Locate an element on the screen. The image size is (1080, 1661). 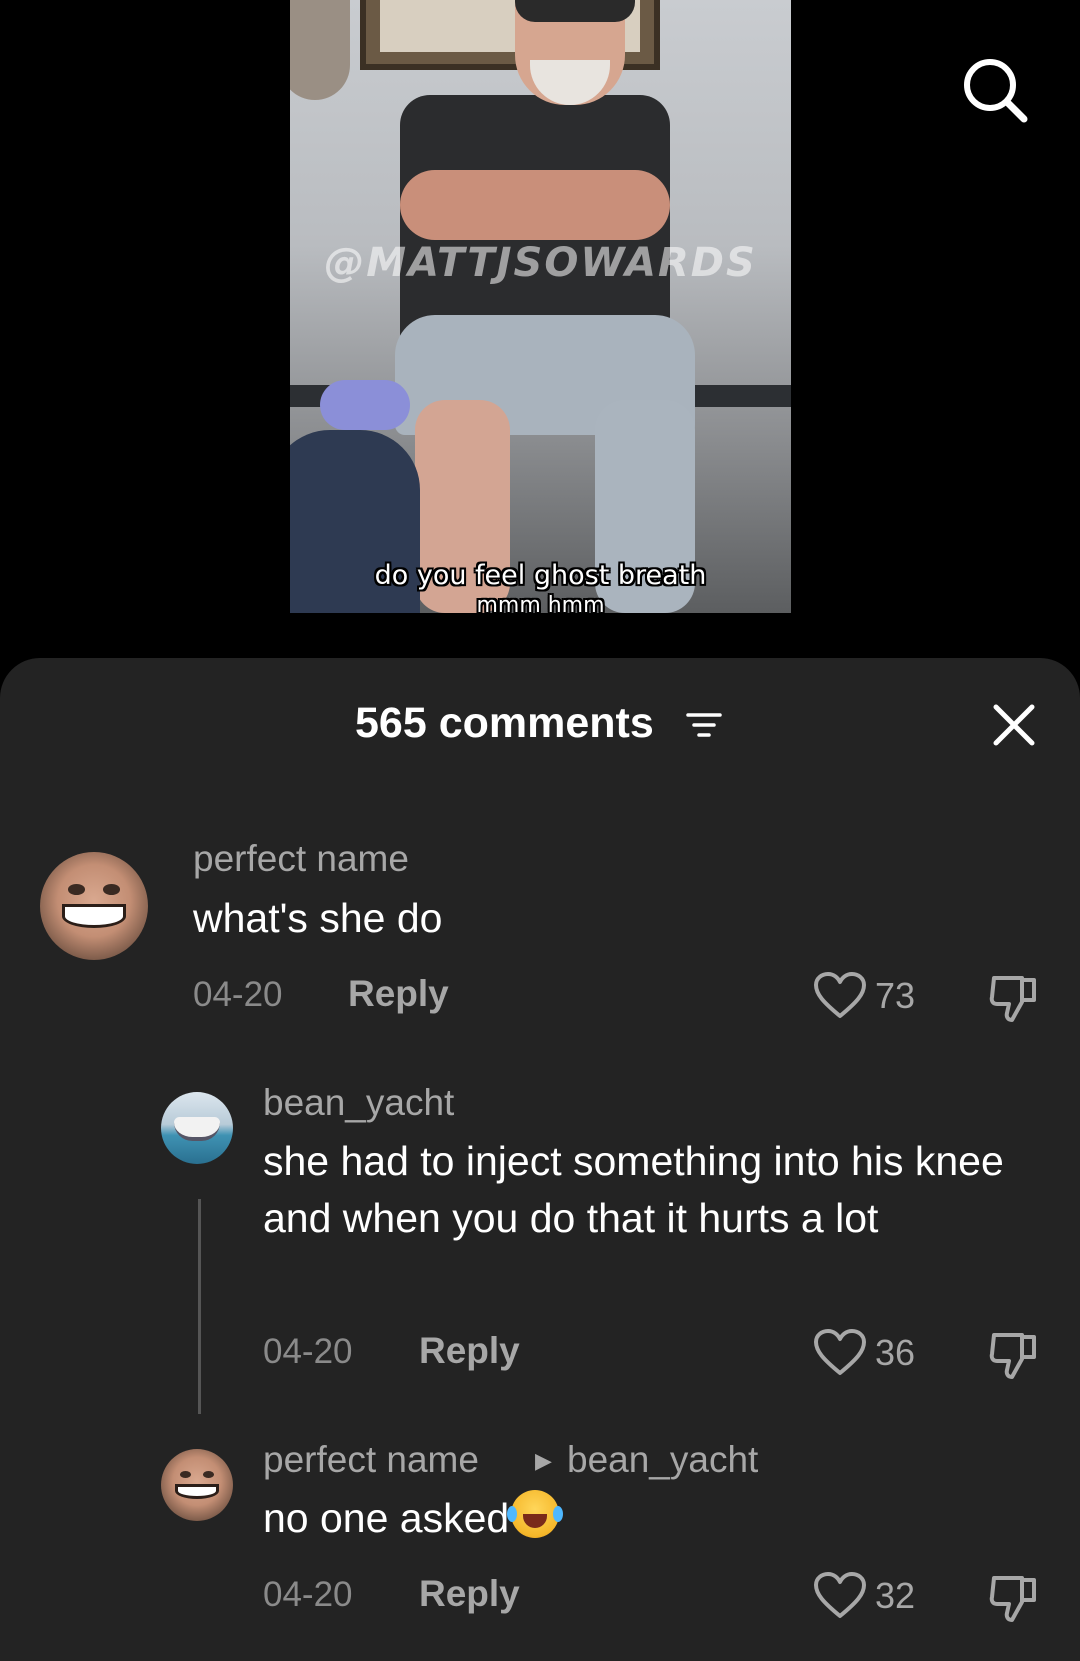
reply-to-username: bean_yacht is located at coordinates (662, 1460).